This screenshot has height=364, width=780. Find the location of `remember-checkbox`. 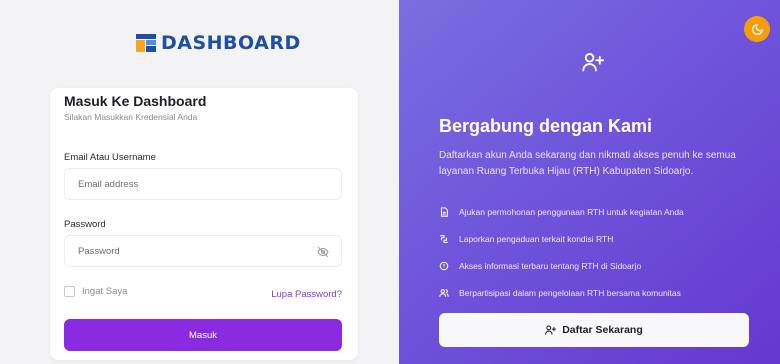

remember-checkbox is located at coordinates (69, 291).